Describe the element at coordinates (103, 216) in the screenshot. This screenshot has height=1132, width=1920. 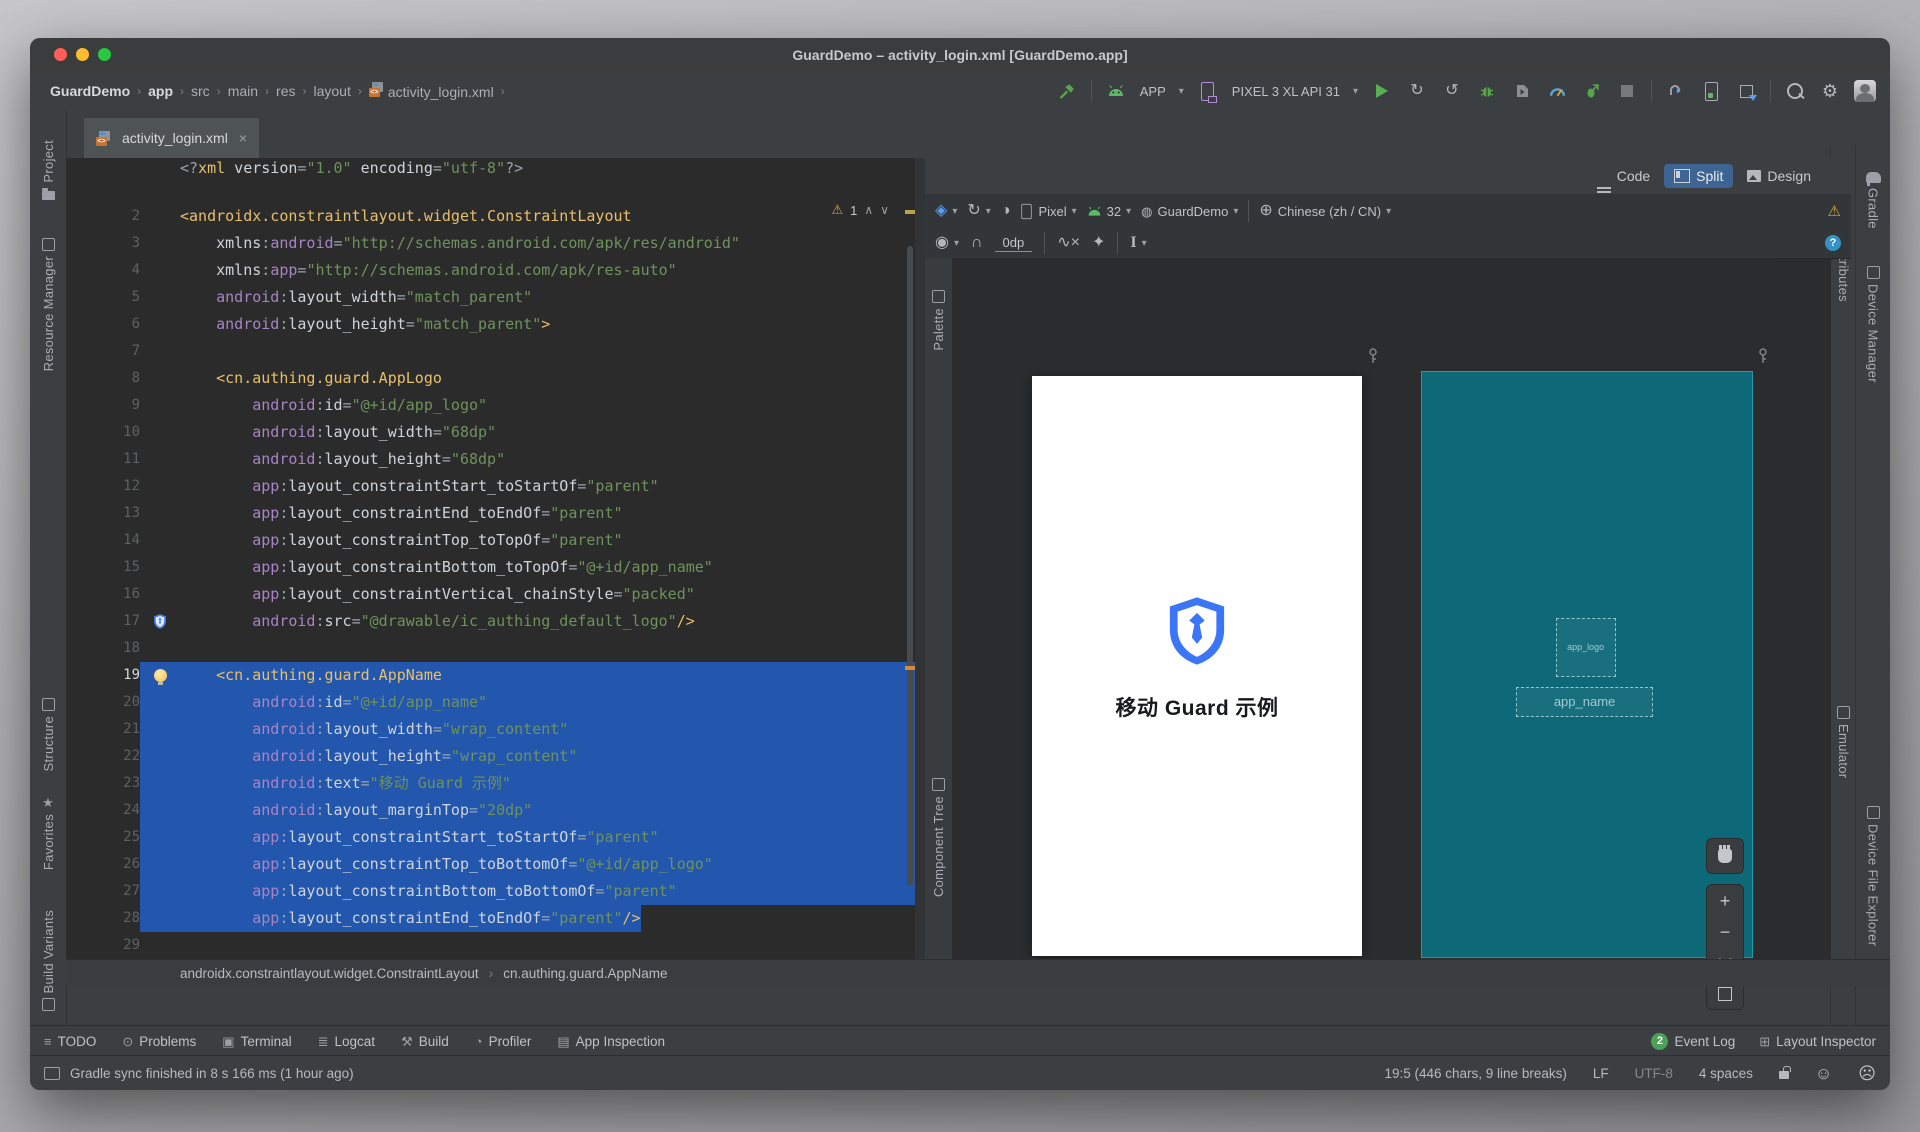
I see `line-number: 2` at that location.